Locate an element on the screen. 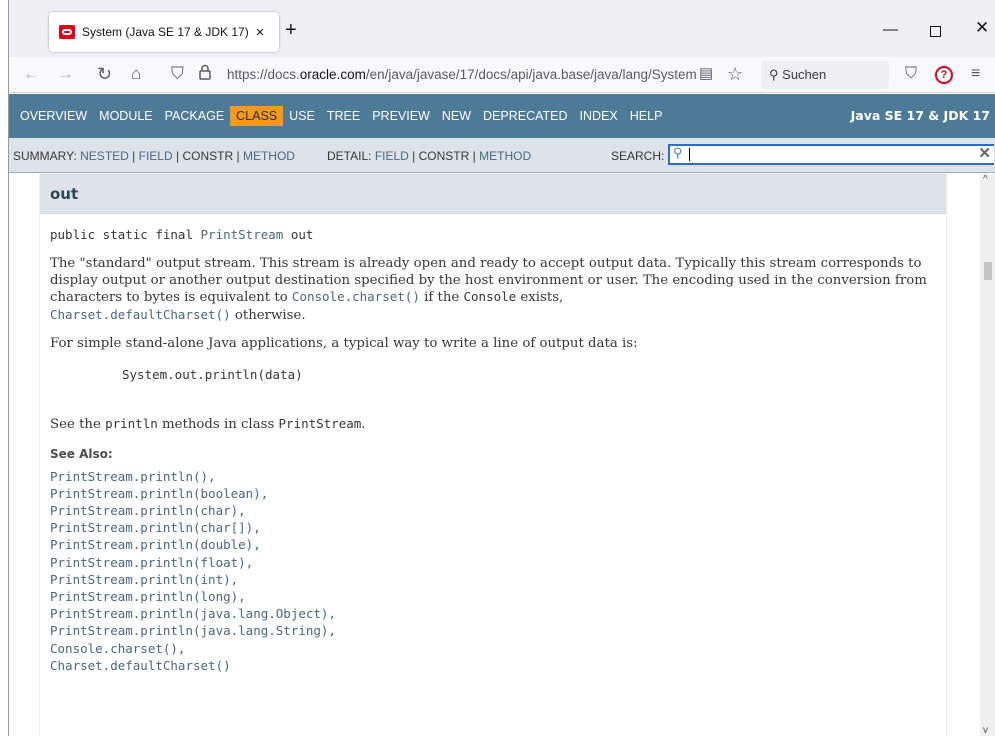 This screenshot has height=736, width=995. shield-icon: ⛉ is located at coordinates (177, 74).